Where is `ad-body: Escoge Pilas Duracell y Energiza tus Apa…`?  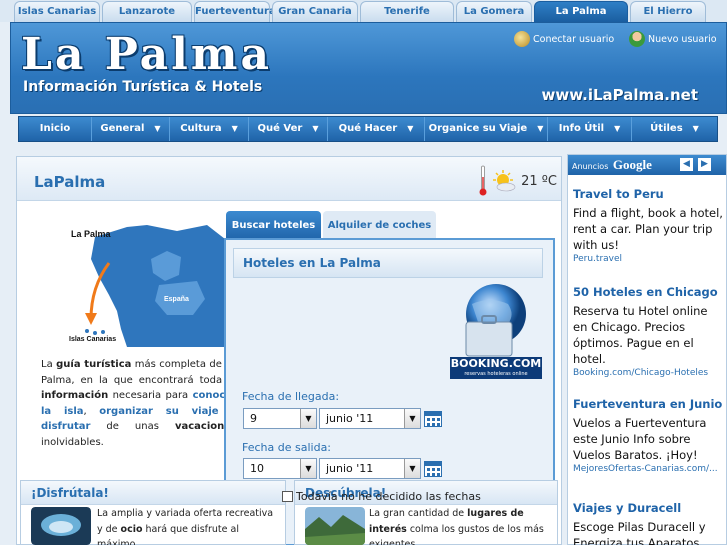 ad-body: Escoge Pilas Duracell y Energiza tus Apa… is located at coordinates (639, 532).